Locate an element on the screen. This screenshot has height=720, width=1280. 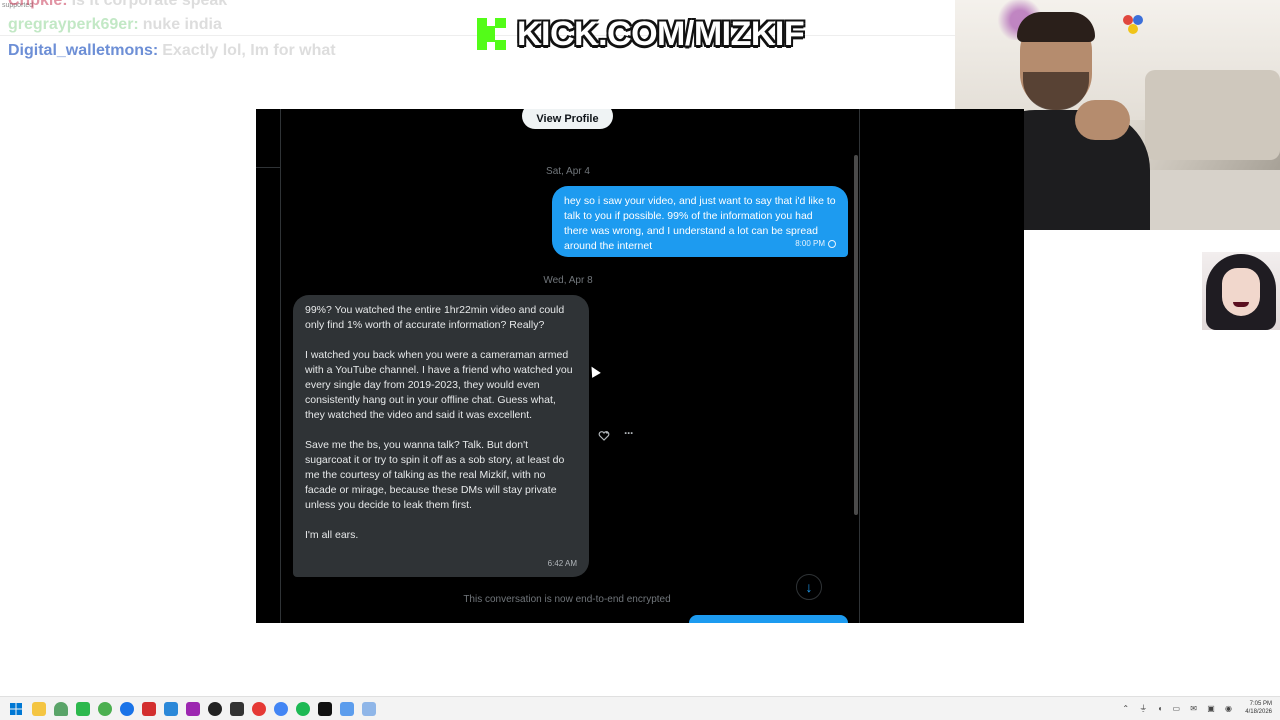
wall-logo-icon is located at coordinates (1133, 24).